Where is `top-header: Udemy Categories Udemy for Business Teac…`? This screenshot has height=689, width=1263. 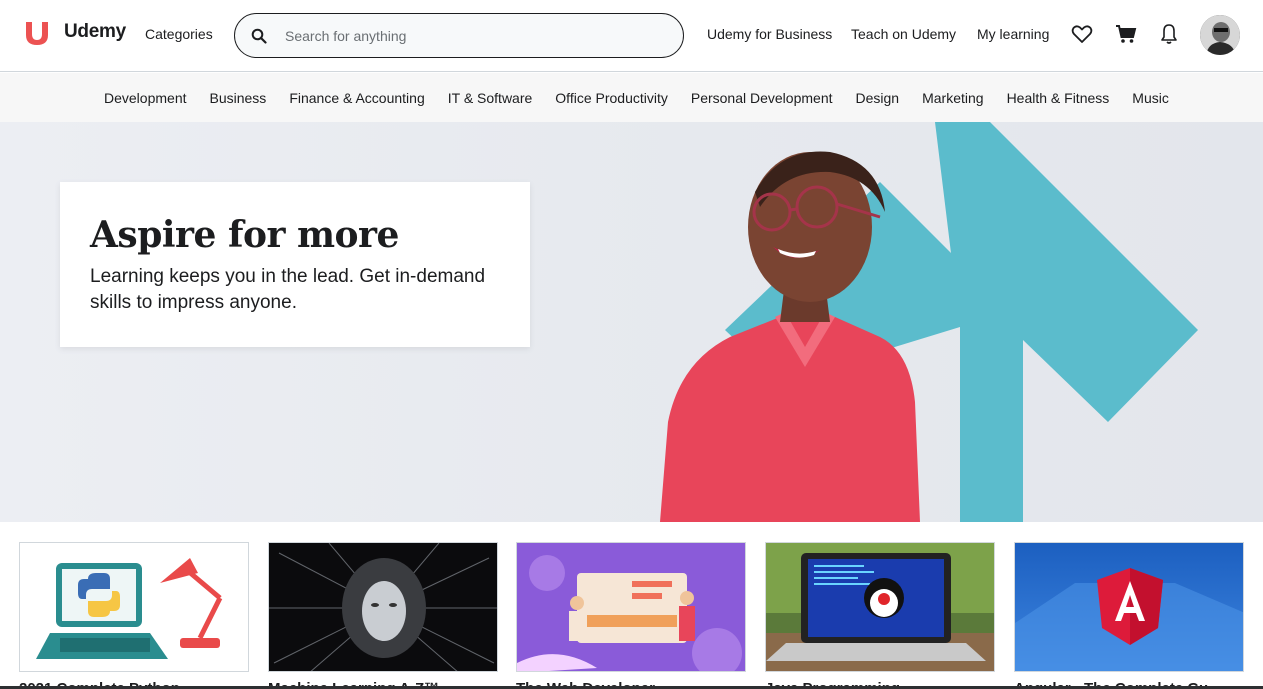
top-header: Udemy Categories Udemy for Business Teac… is located at coordinates (631, 36).